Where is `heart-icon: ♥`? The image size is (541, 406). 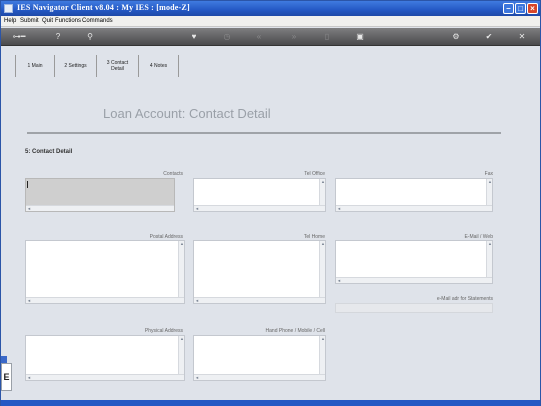
heart-icon: ♥ is located at coordinates (194, 37).